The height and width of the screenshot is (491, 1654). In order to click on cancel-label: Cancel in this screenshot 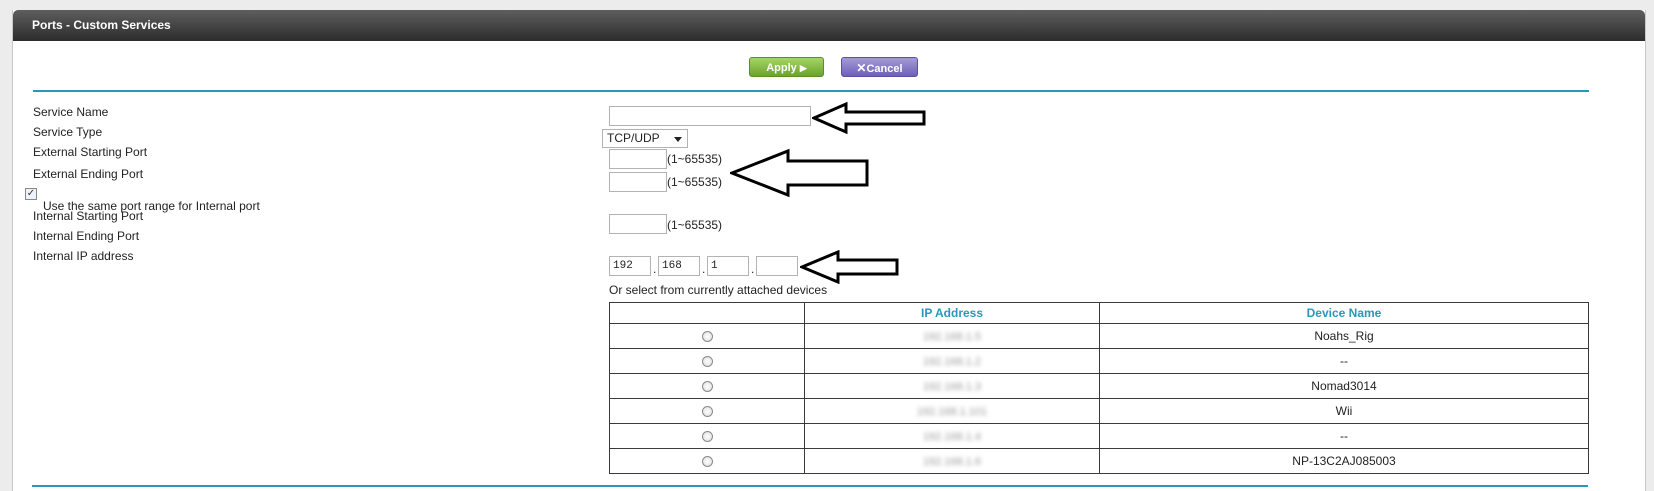, I will do `click(884, 69)`.